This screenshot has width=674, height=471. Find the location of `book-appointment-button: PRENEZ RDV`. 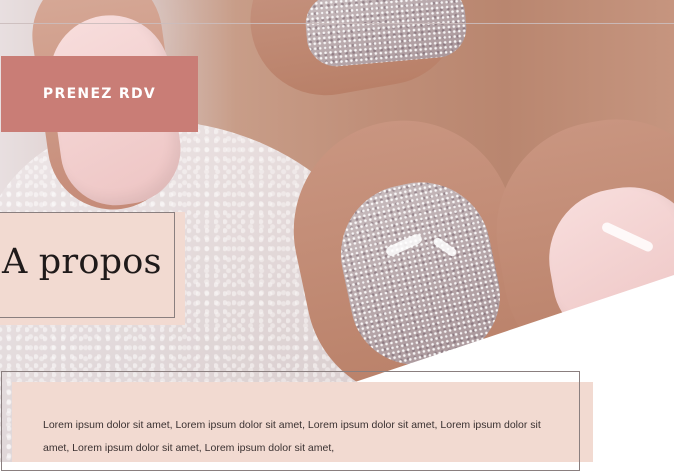

book-appointment-button: PRENEZ RDV is located at coordinates (99, 94).